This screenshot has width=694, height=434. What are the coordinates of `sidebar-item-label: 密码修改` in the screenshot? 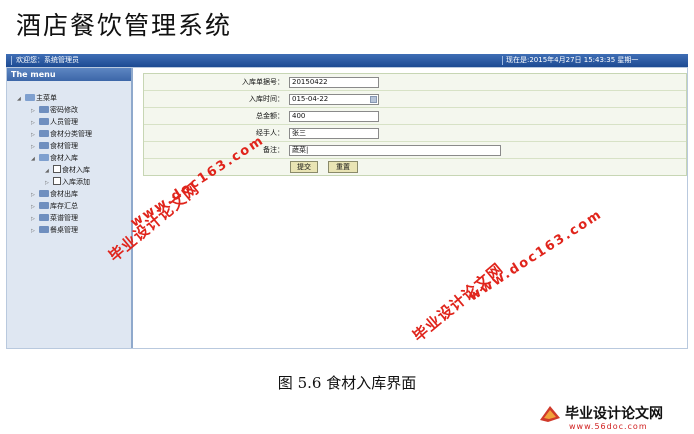 It's located at (64, 110).